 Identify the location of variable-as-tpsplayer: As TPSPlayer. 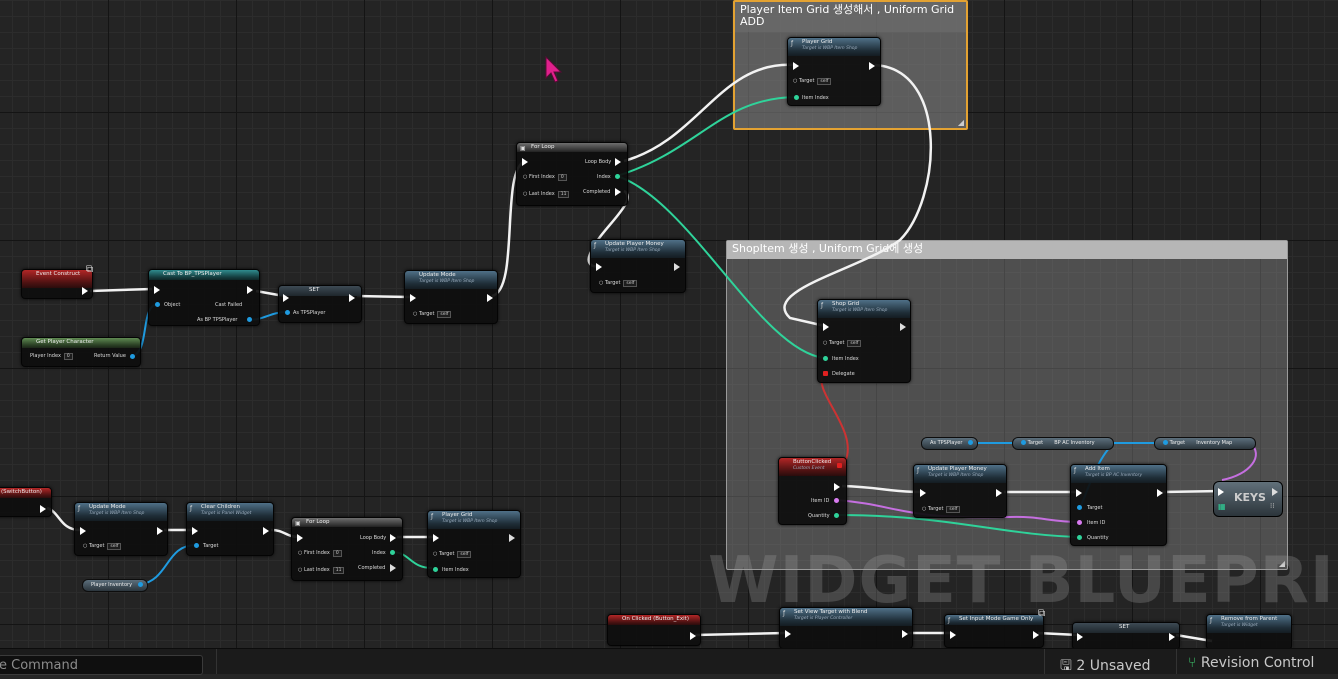
(950, 443).